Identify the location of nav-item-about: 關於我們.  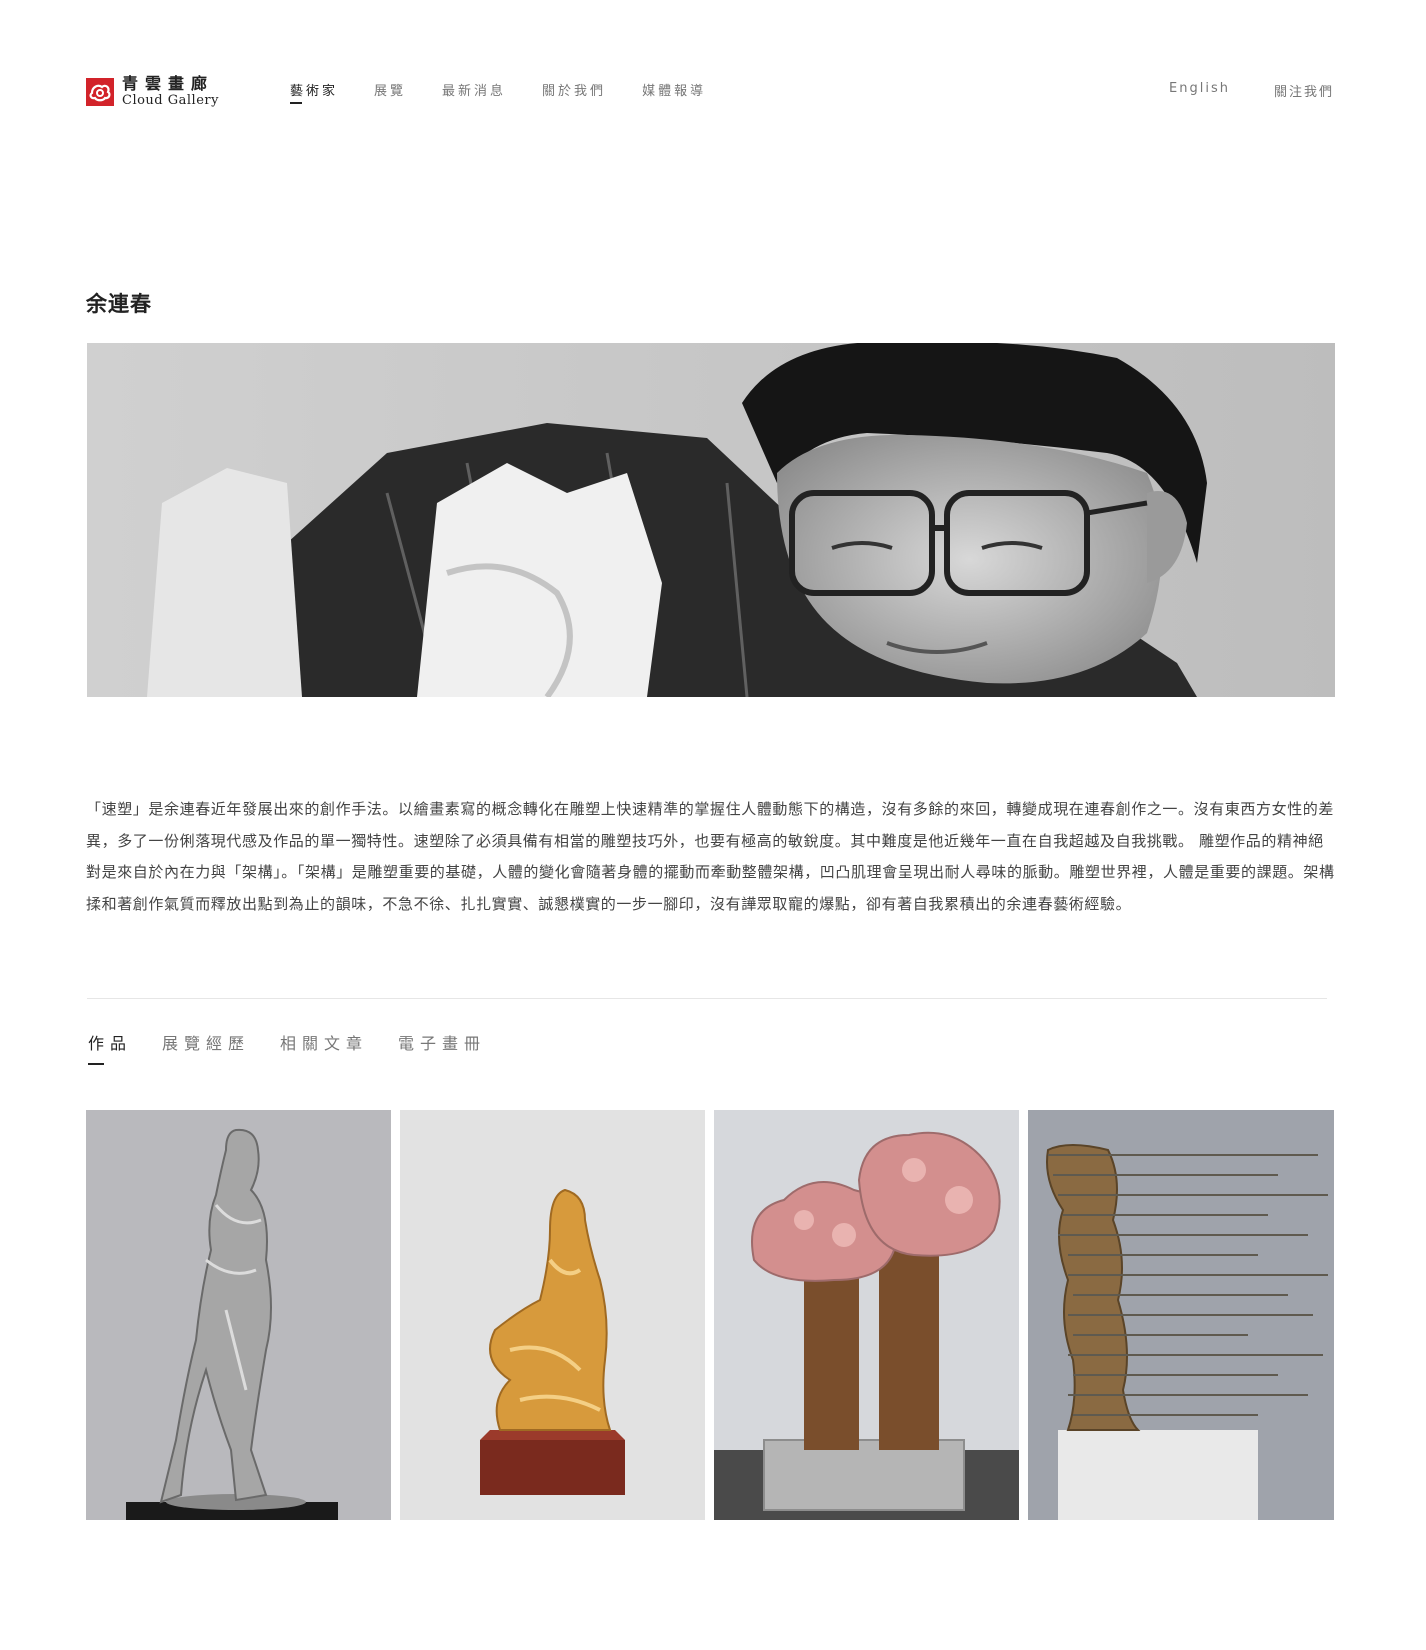
(574, 89).